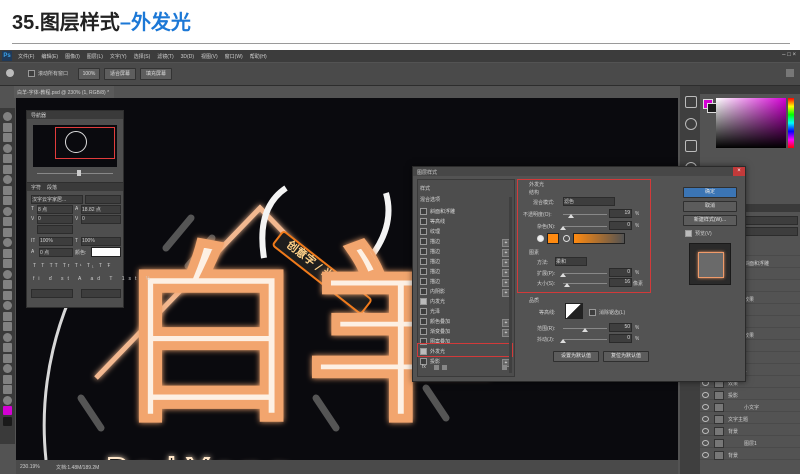  What do you see at coordinates (56, 241) in the screenshot?
I see `vertical-scale-field: 100%` at bounding box center [56, 241].